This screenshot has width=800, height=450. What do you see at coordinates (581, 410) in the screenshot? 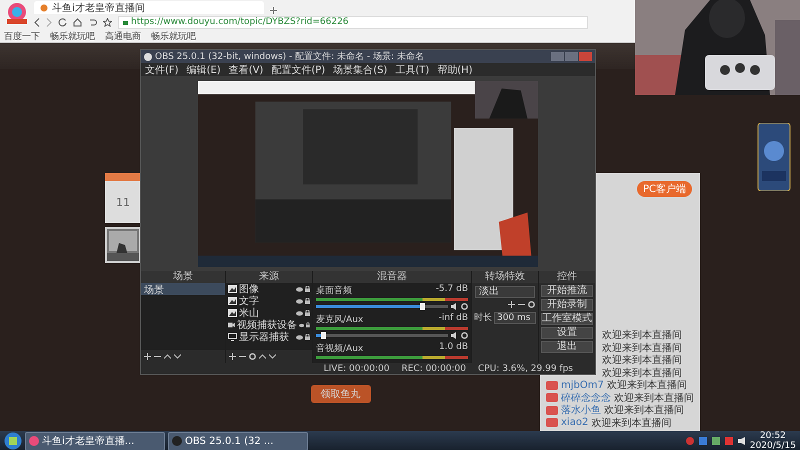
I see `chat-username: 落水小鱼` at bounding box center [581, 410].